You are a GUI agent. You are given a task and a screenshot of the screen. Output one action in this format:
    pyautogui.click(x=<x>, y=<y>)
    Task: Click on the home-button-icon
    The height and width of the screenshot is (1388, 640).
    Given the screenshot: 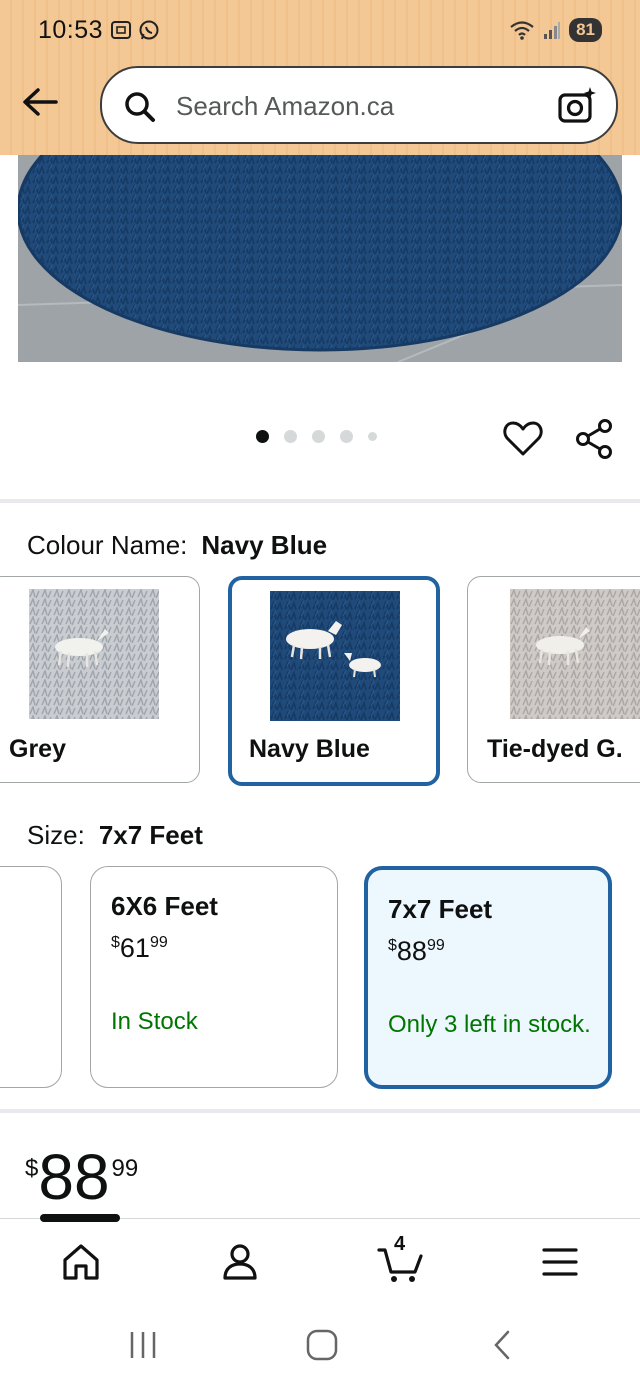 What is the action you would take?
    pyautogui.click(x=322, y=1347)
    